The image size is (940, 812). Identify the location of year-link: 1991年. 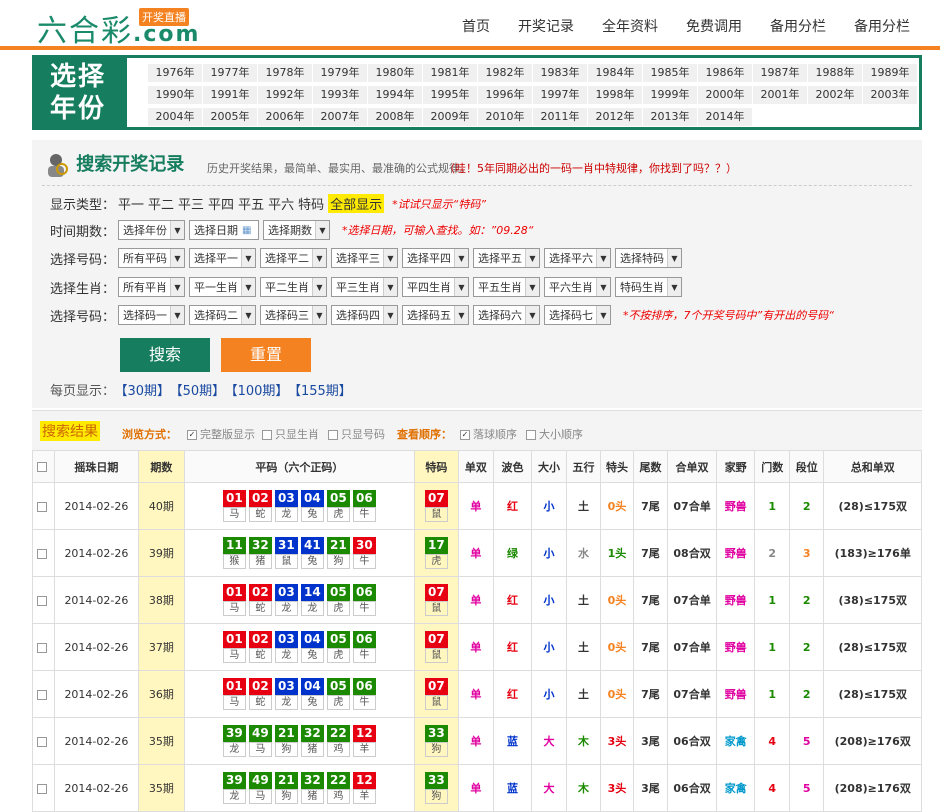
(230, 95).